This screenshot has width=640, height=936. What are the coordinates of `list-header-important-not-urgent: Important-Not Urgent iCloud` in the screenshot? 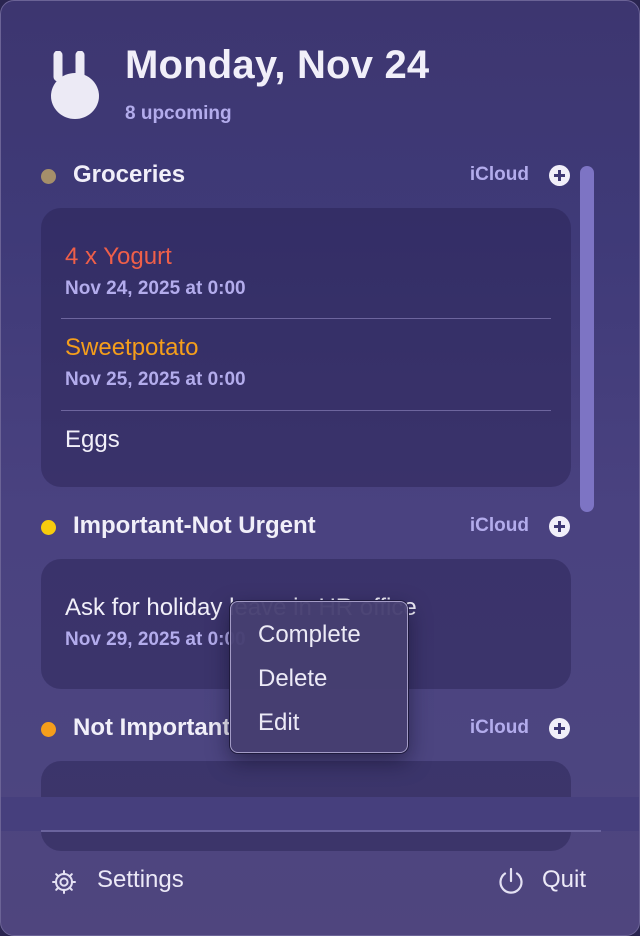 It's located at (306, 527).